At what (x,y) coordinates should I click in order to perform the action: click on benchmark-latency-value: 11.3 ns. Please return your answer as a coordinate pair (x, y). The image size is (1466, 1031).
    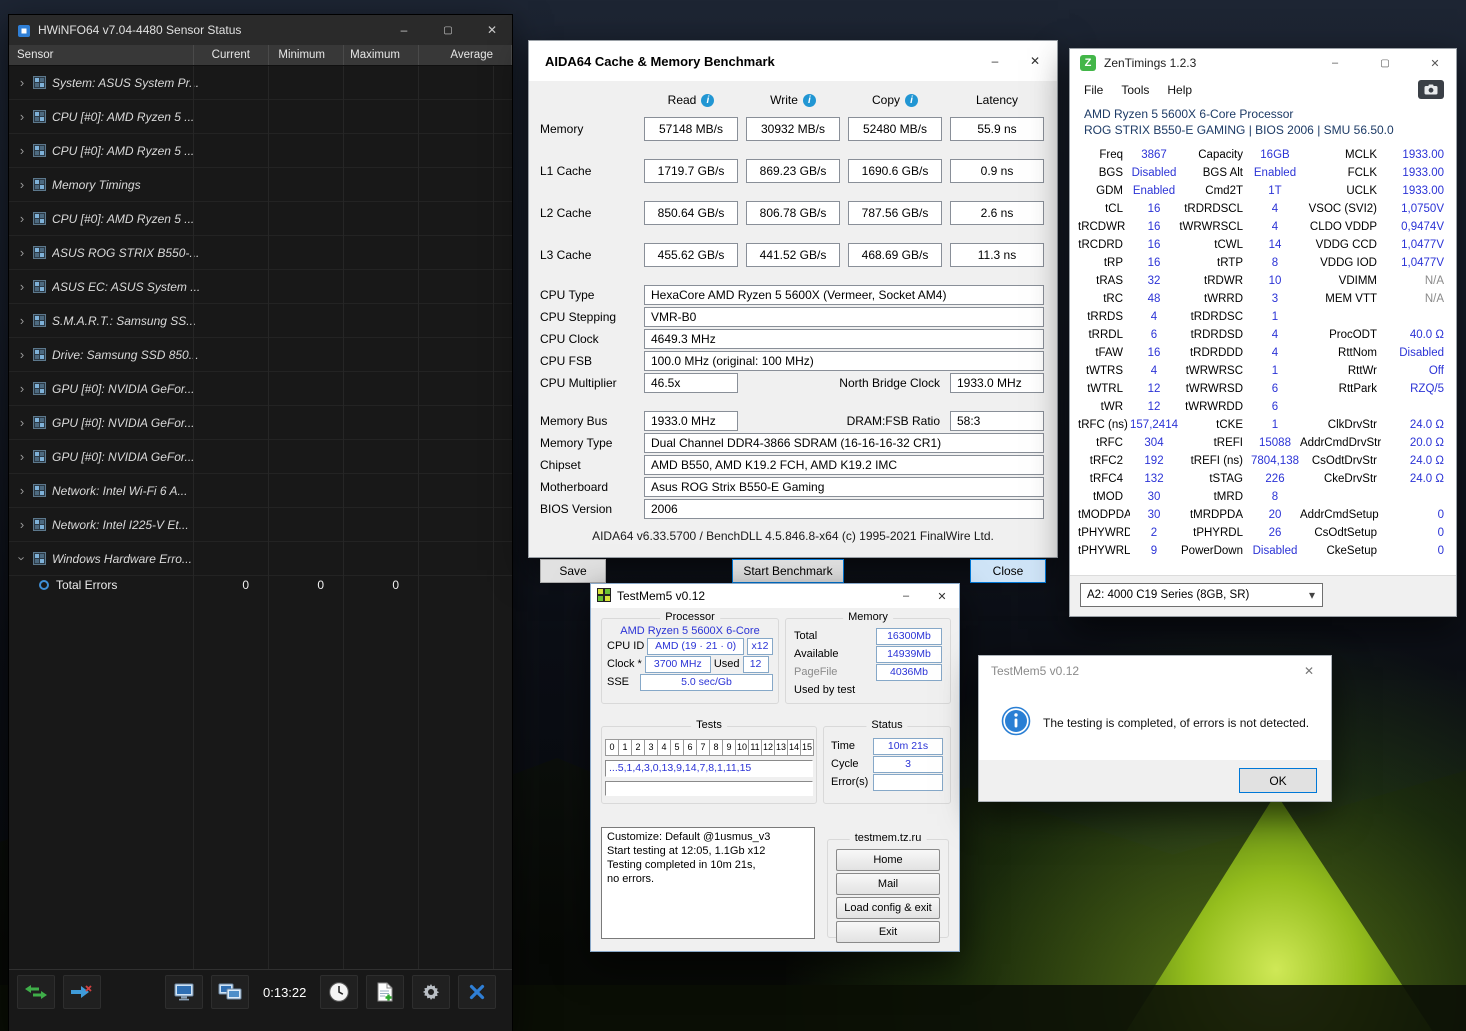
    Looking at the image, I should click on (997, 255).